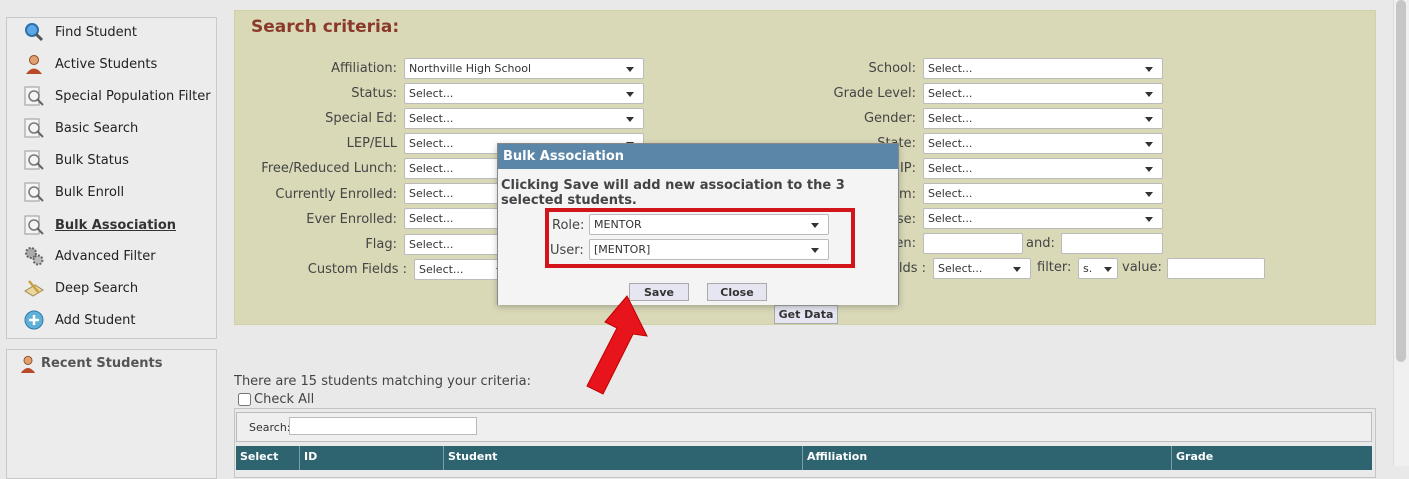 This screenshot has width=1409, height=479. I want to click on value-input, so click(1216, 268).